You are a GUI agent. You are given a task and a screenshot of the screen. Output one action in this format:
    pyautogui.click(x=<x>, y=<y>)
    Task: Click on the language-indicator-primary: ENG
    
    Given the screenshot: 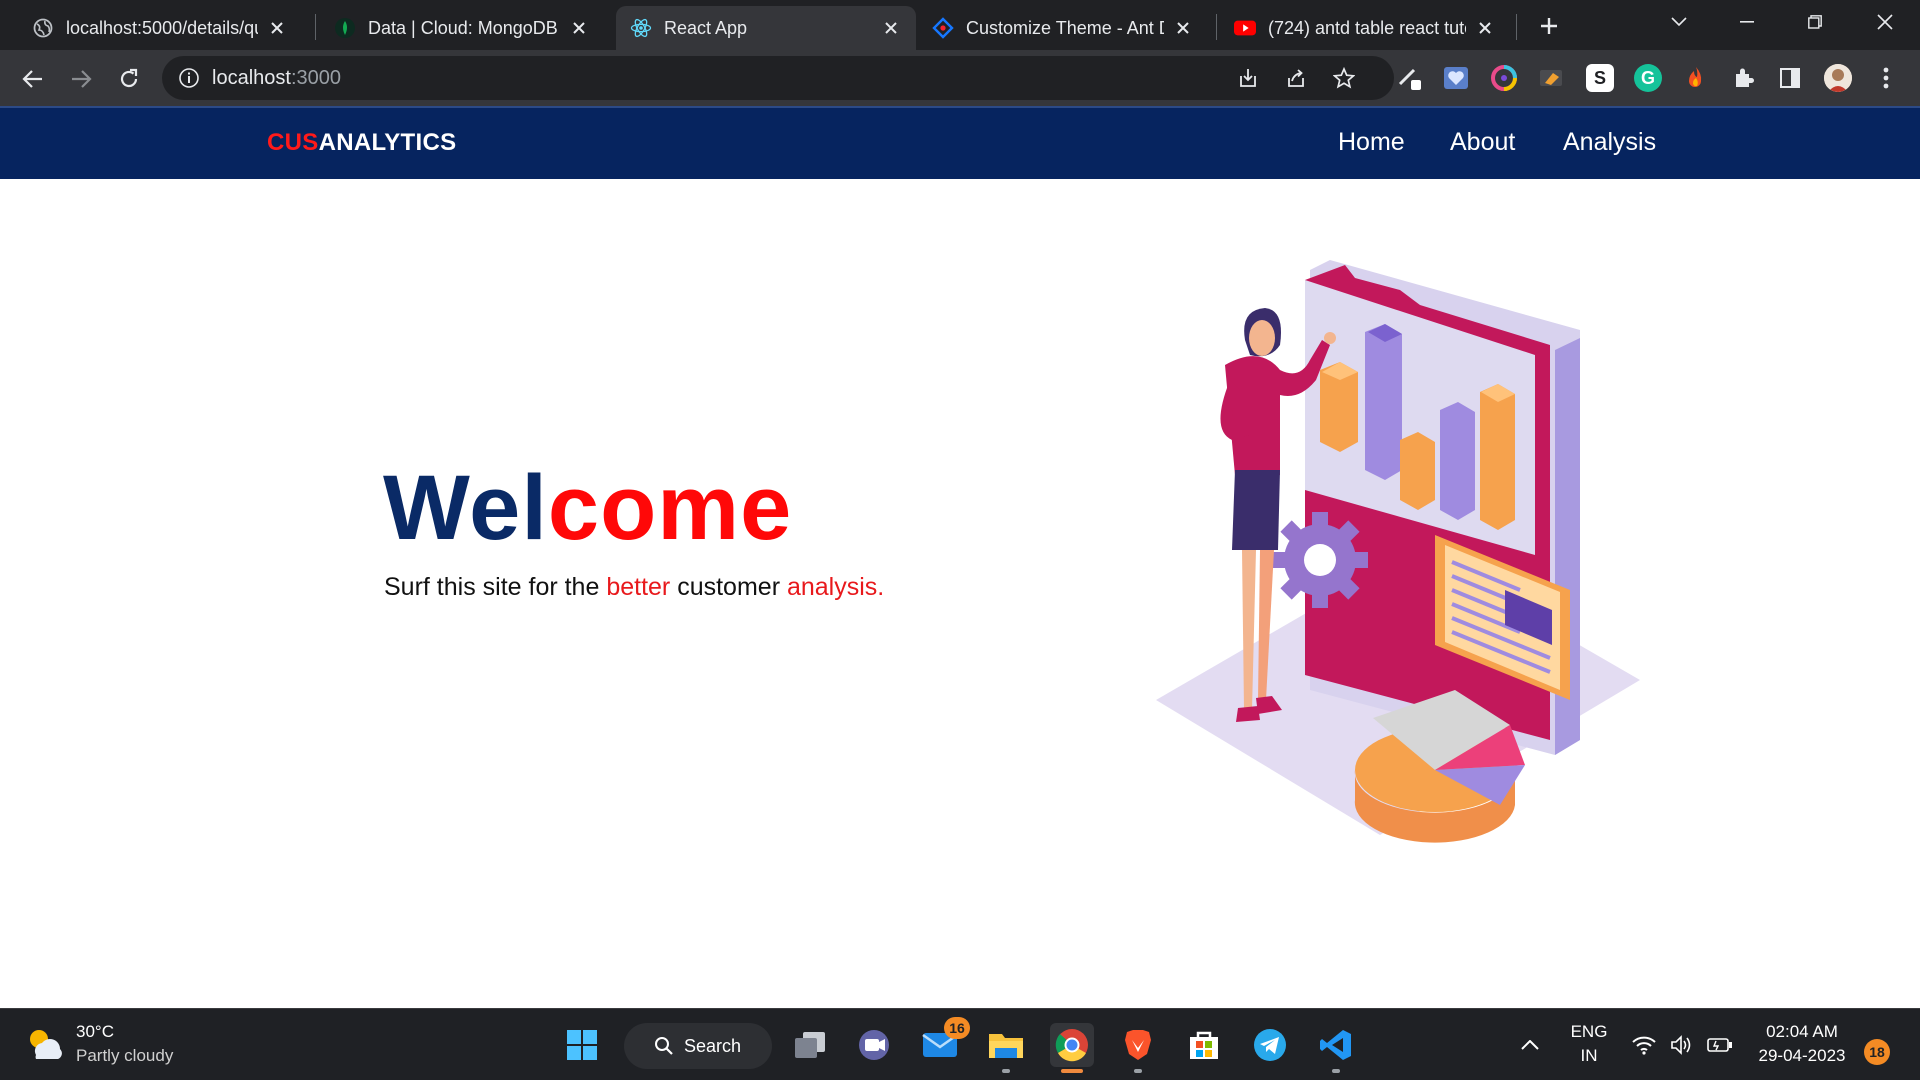 What is the action you would take?
    pyautogui.click(x=1589, y=1032)
    